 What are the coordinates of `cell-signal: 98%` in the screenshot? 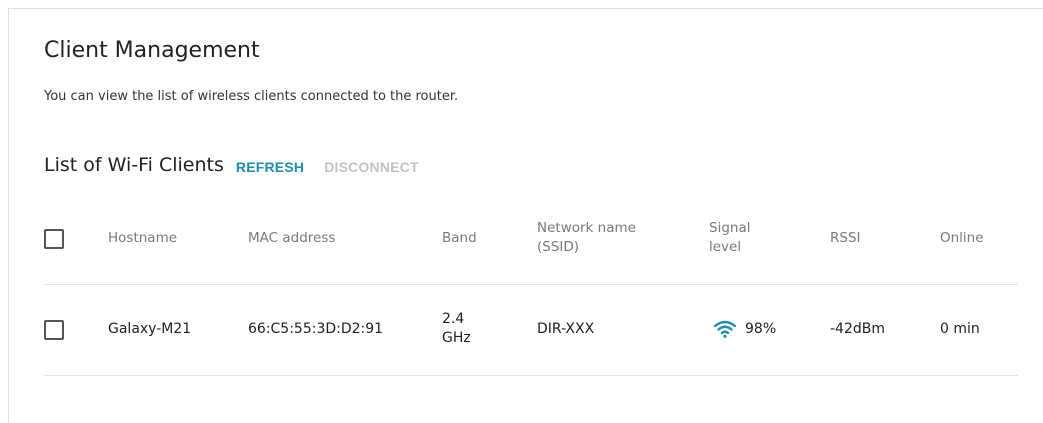 It's located at (744, 329).